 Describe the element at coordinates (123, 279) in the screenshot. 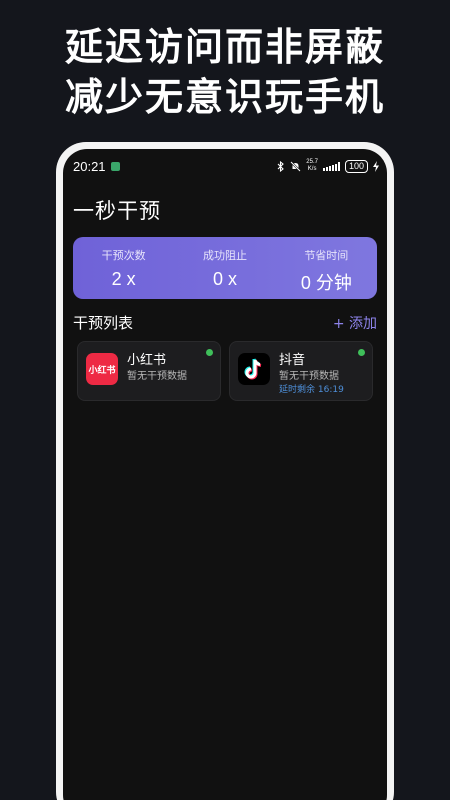

I see `stat-value: 2 x` at that location.